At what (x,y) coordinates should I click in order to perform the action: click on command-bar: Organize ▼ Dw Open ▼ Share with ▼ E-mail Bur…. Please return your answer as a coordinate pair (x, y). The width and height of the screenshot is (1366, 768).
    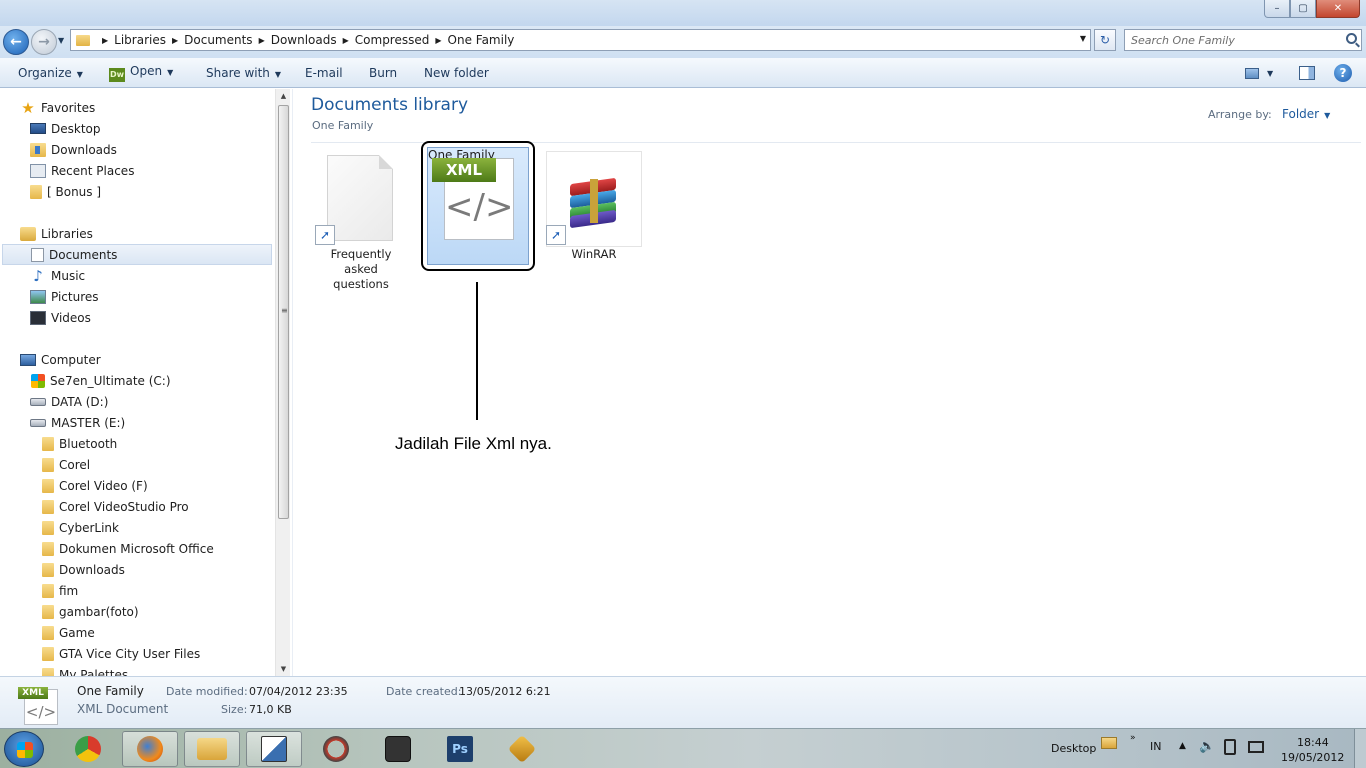
    Looking at the image, I should click on (683, 73).